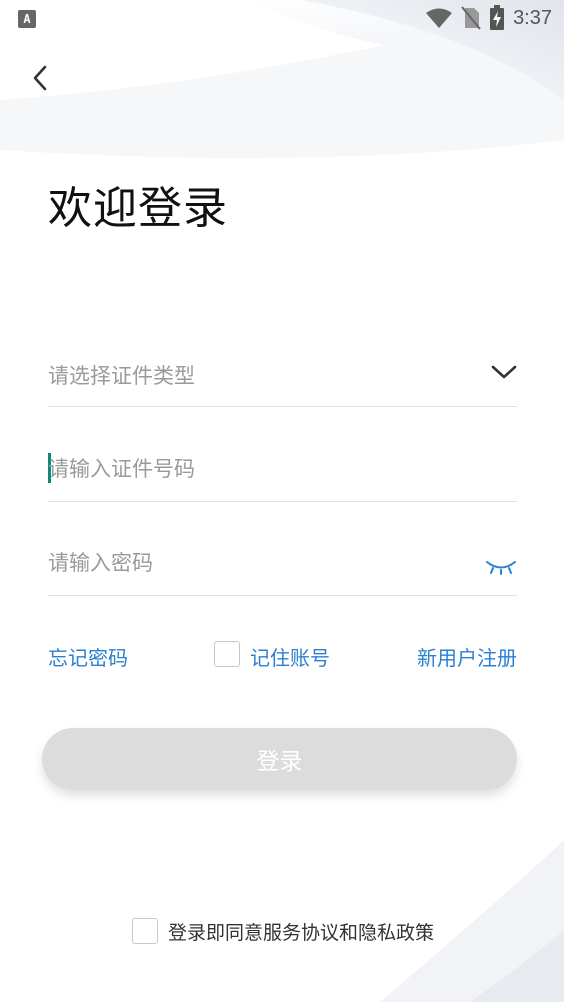 The height and width of the screenshot is (1002, 564). Describe the element at coordinates (282, 376) in the screenshot. I see `id-type-select: 请选择证件类型` at that location.